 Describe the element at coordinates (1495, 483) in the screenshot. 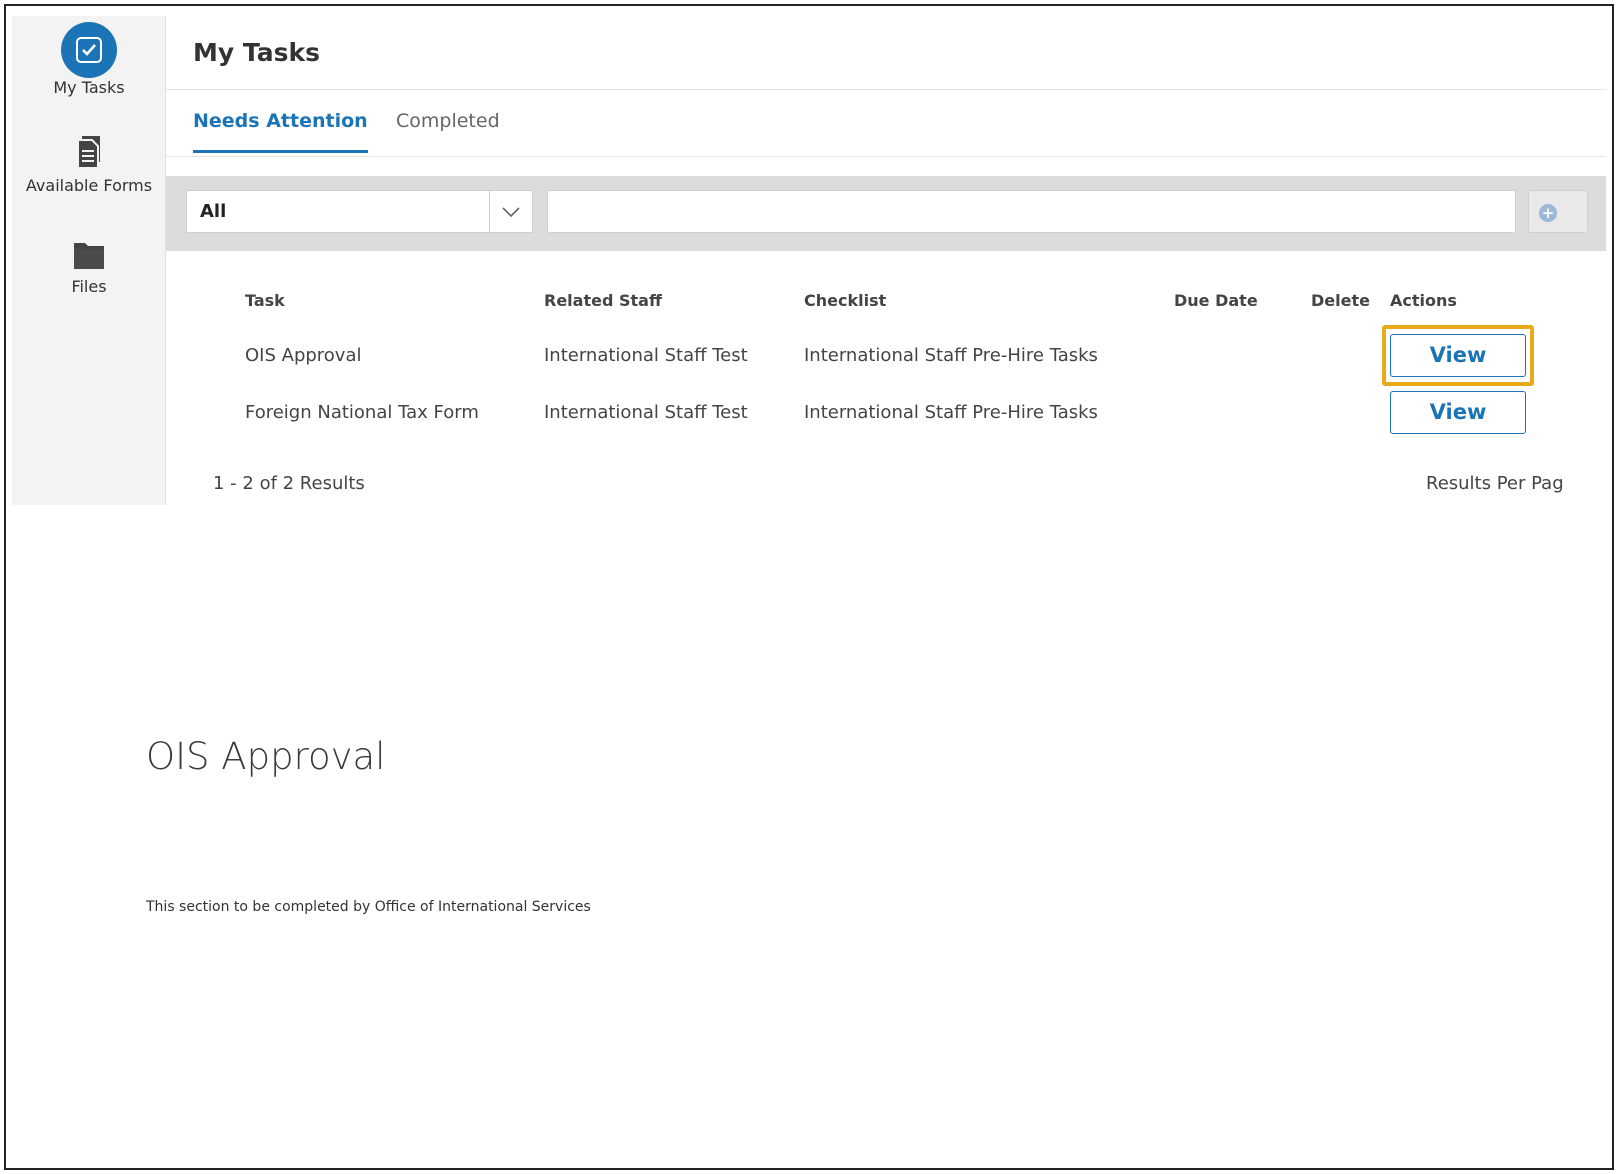

I see `results-per-page-label: Results Per Pag` at that location.